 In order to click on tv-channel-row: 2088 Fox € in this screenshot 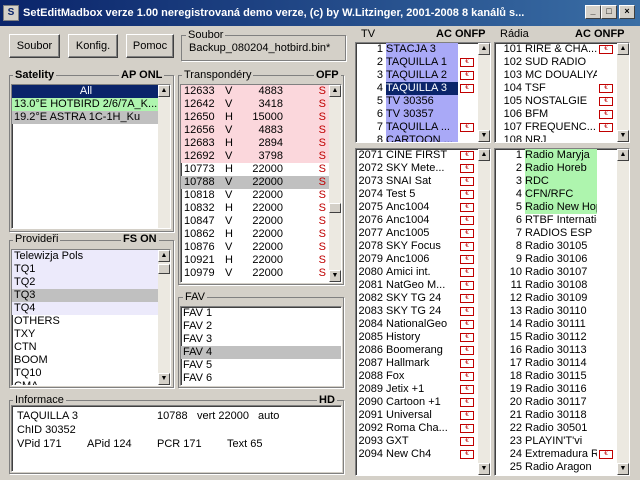, I will do `click(417, 376)`.